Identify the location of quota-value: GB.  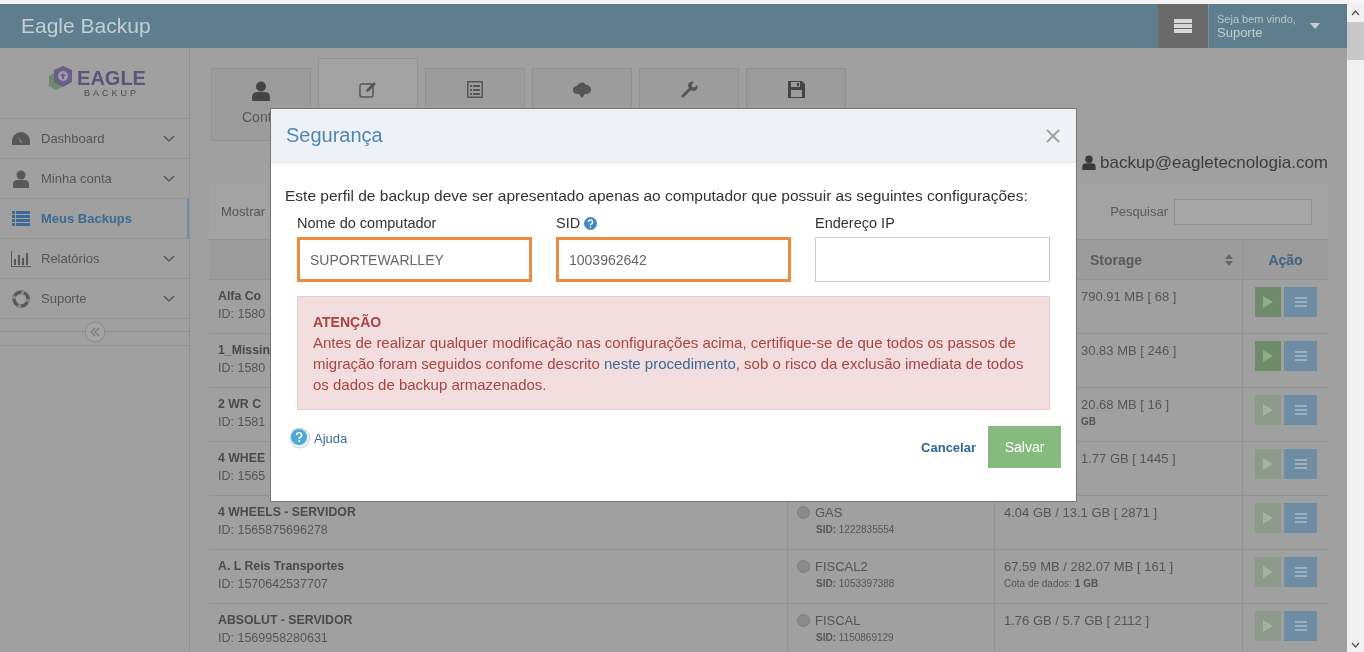
(1088, 421).